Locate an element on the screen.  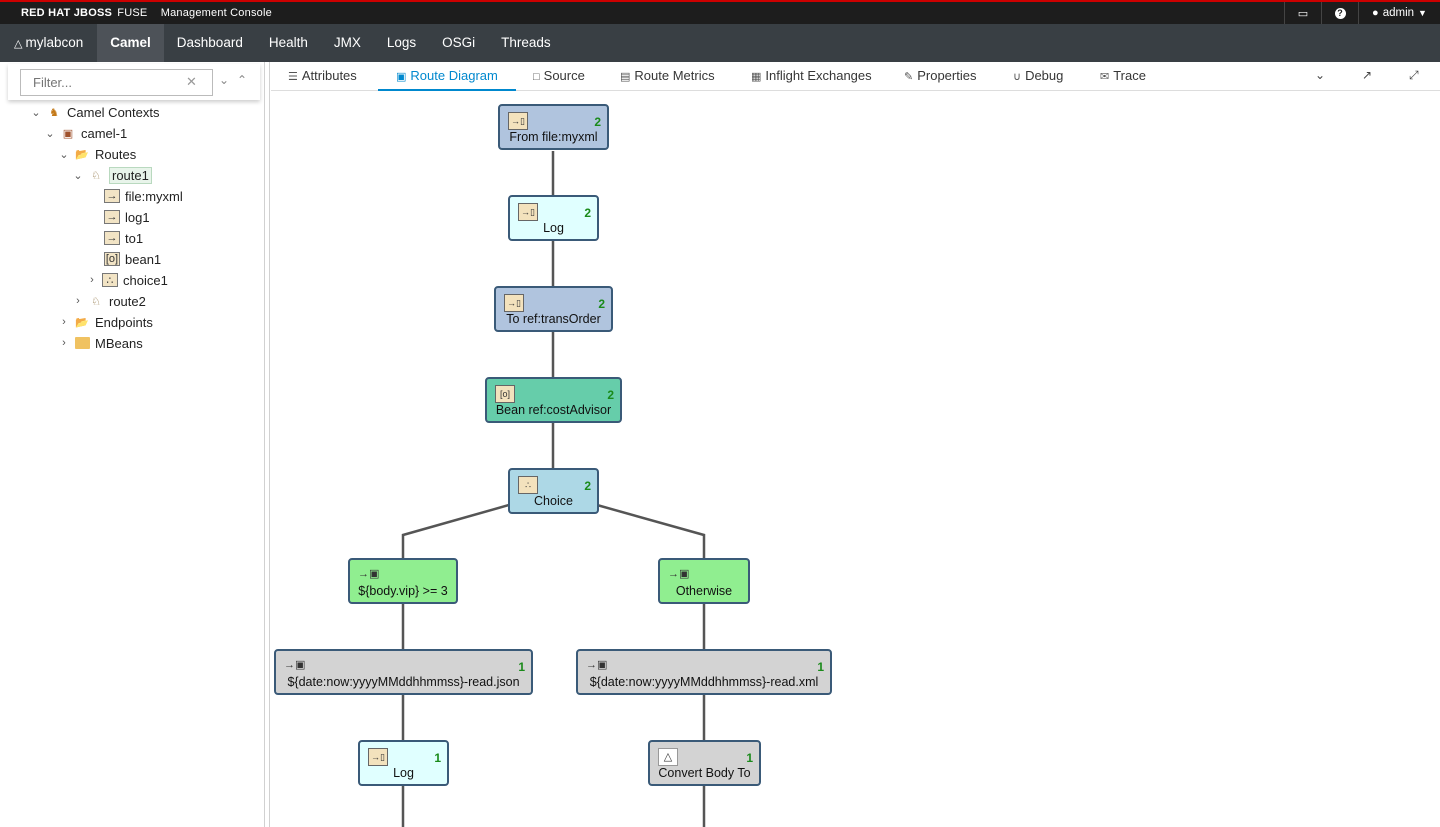
user-menu: ● admin ▼ is located at coordinates (1399, 13).